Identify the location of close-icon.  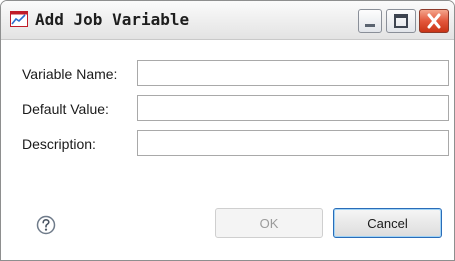
(434, 21).